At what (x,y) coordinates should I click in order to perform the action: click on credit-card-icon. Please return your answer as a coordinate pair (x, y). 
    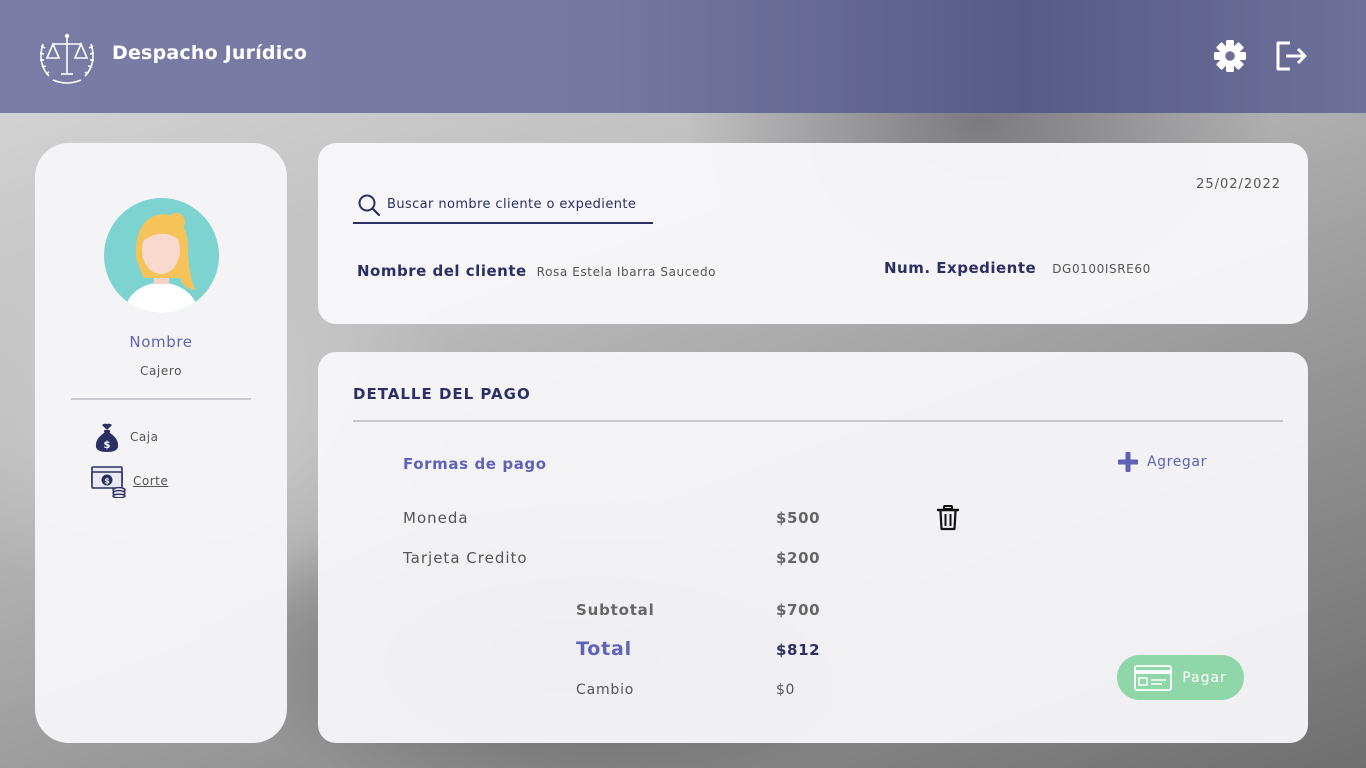
    Looking at the image, I should click on (1153, 677).